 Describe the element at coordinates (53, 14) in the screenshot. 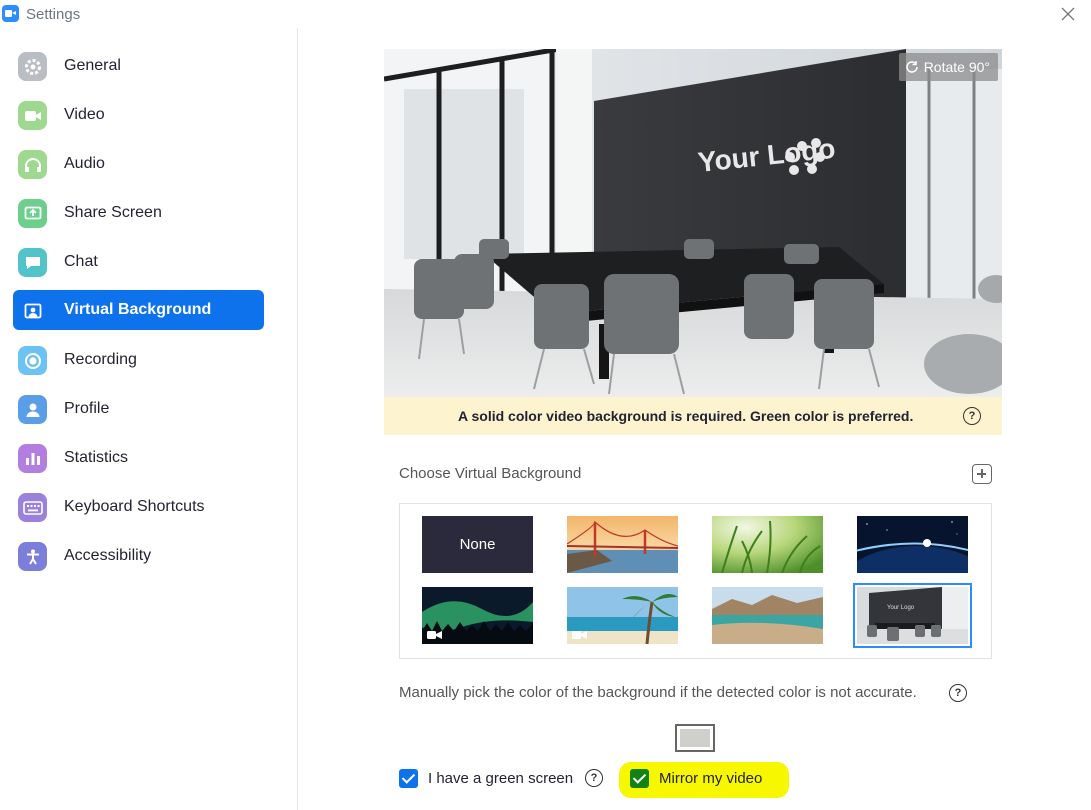

I see `window-title: Settings` at that location.